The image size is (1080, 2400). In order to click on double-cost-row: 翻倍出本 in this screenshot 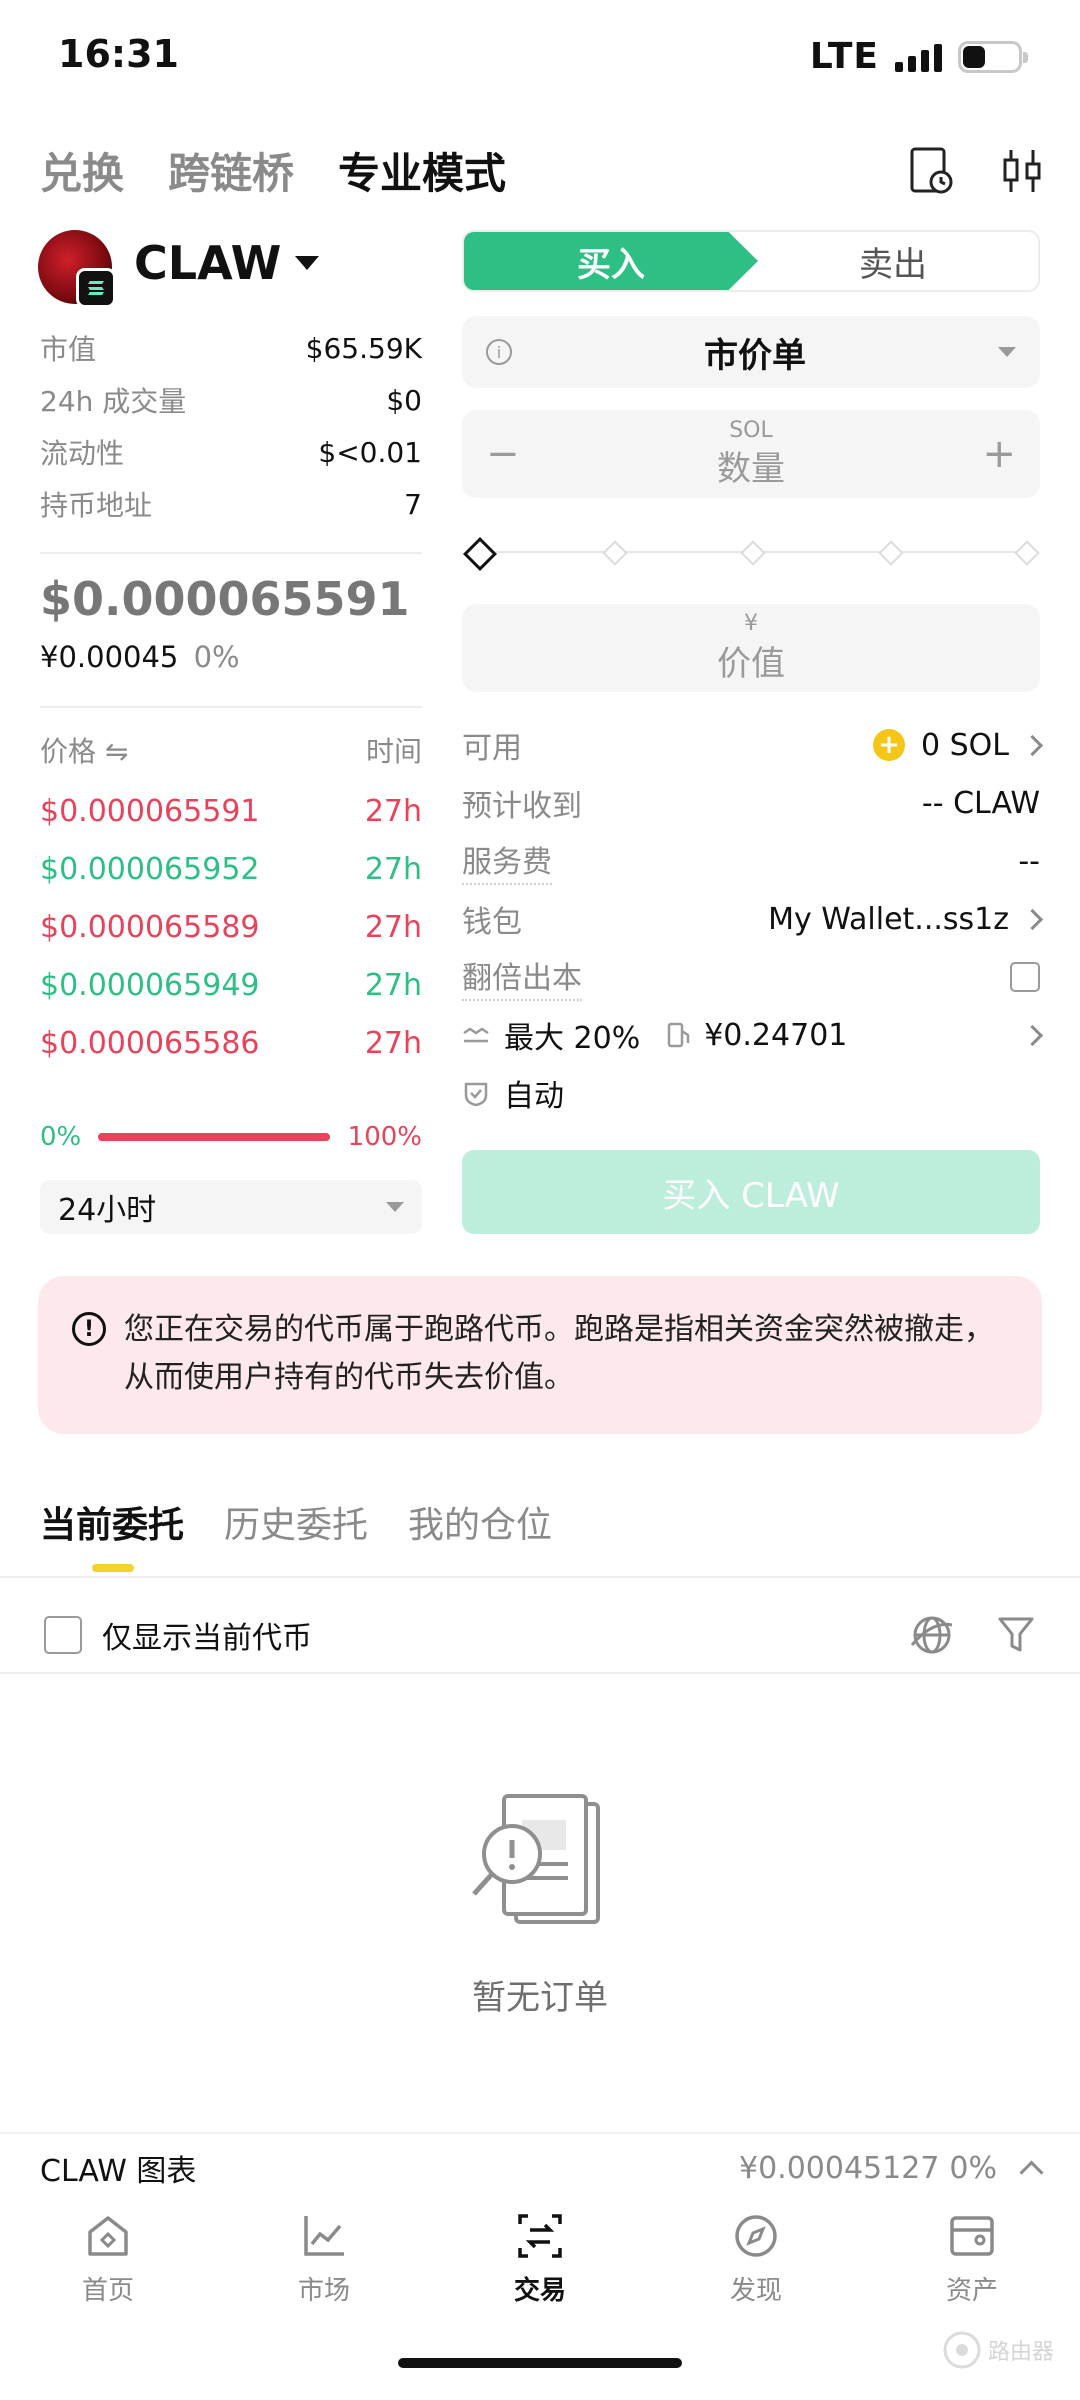, I will do `click(751, 977)`.